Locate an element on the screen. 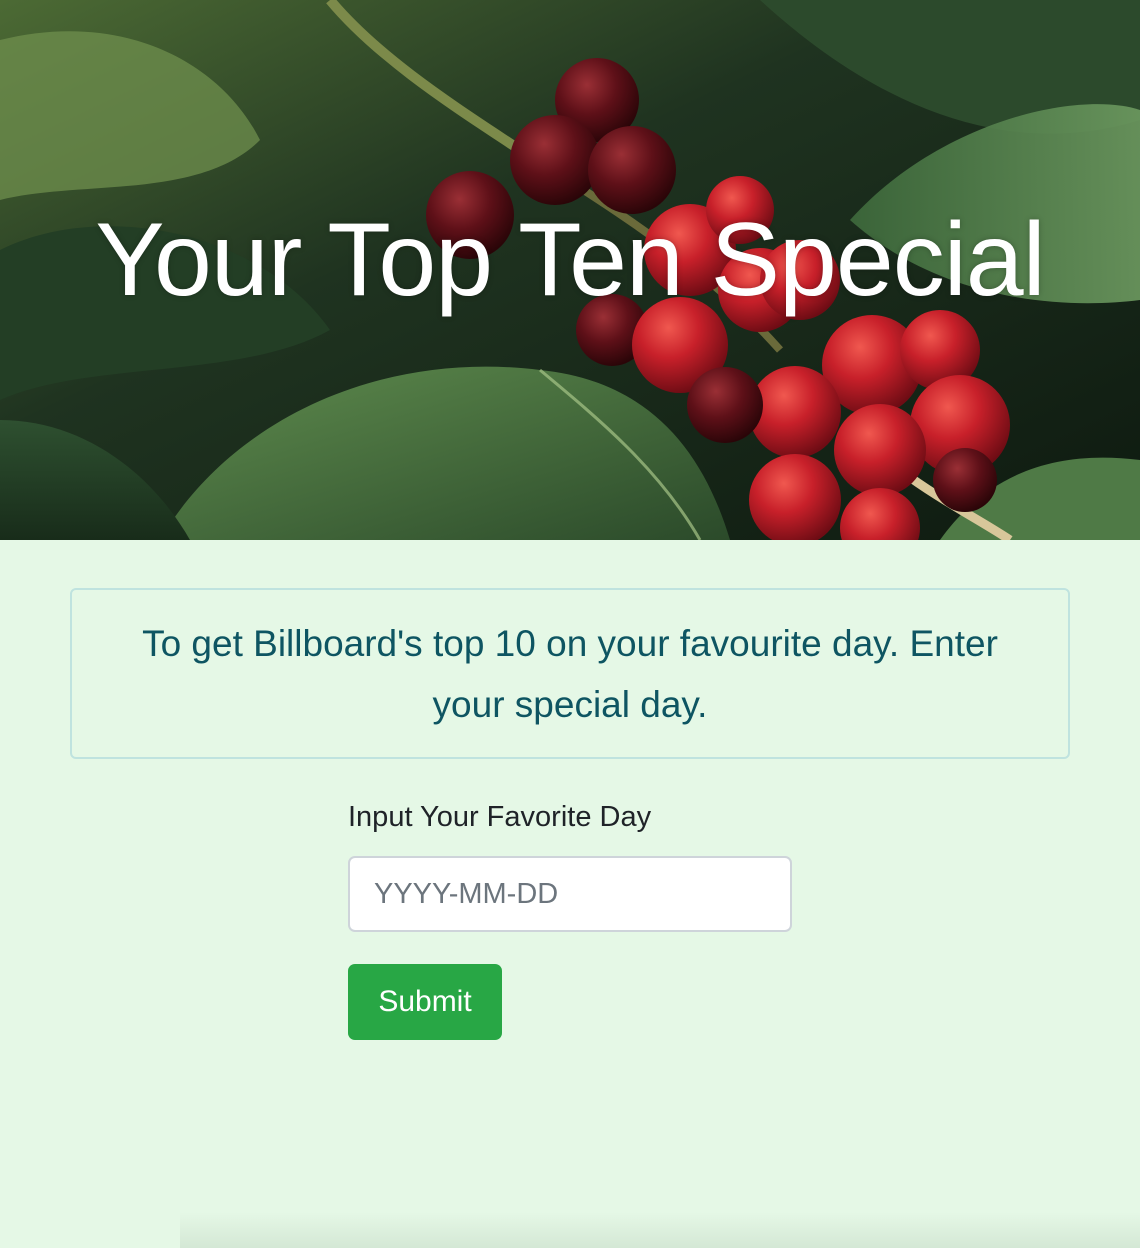  page-title: Your Top Ten Special is located at coordinates (570, 260).